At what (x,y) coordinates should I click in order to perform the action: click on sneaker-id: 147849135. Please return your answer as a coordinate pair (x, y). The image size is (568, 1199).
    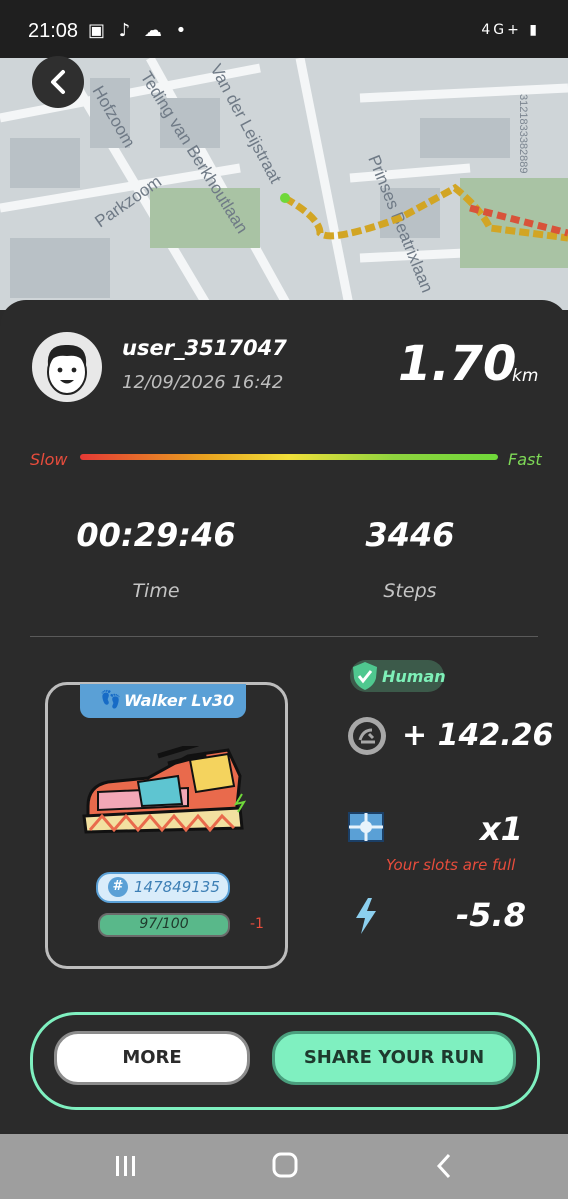
    Looking at the image, I should click on (177, 887).